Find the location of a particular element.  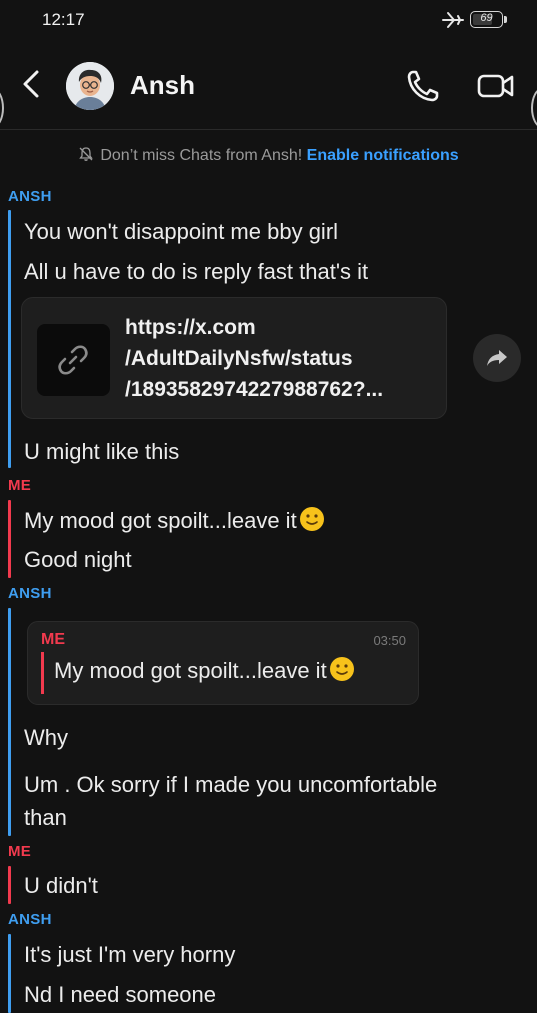

link-thumbnail is located at coordinates (73, 360).